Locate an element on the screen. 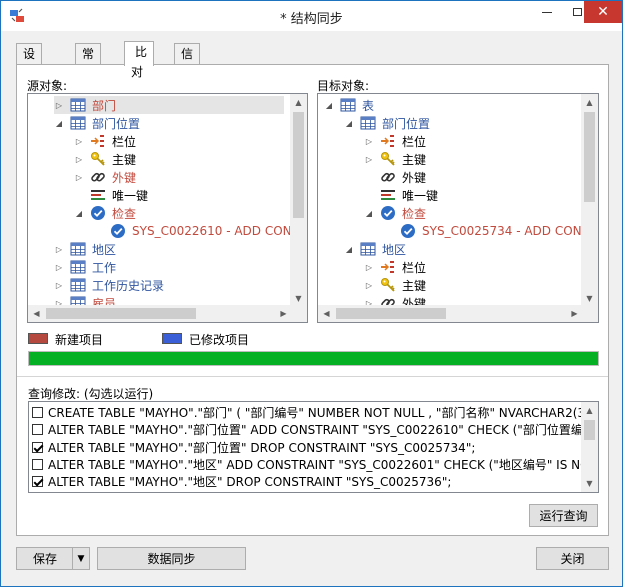 The image size is (623, 587). run-query-button: 运行查询 is located at coordinates (563, 515).